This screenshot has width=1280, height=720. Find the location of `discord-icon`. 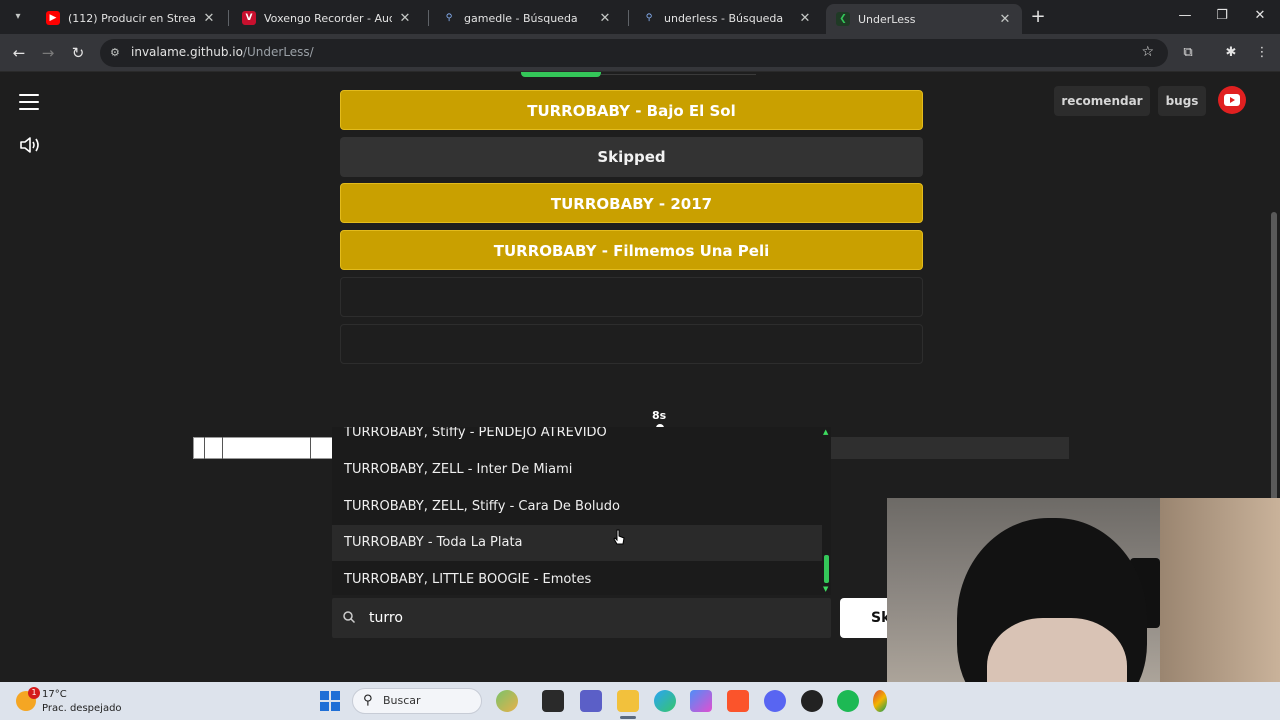

discord-icon is located at coordinates (775, 701).